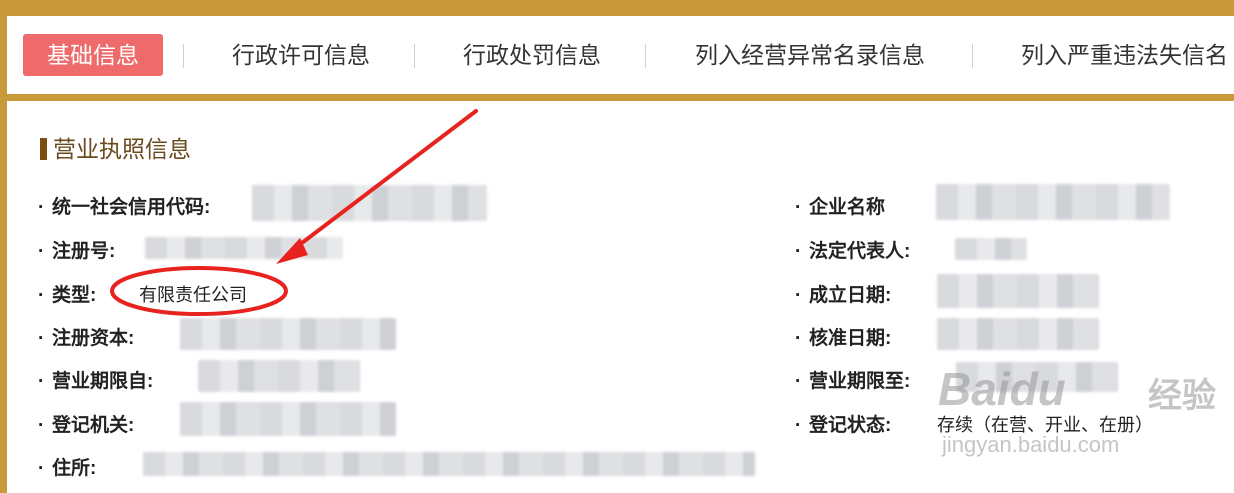  What do you see at coordinates (1002, 389) in the screenshot?
I see `watermark-brand: Baidu` at bounding box center [1002, 389].